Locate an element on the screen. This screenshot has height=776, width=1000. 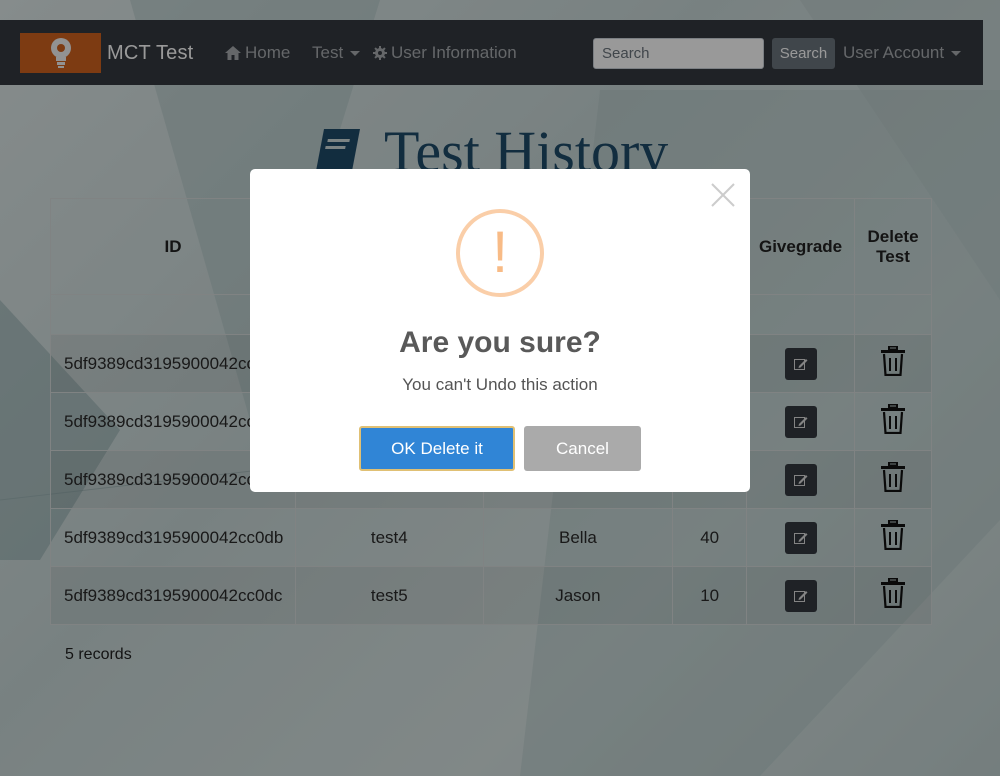
dialog-message: You can't Undo this action is located at coordinates (500, 384).